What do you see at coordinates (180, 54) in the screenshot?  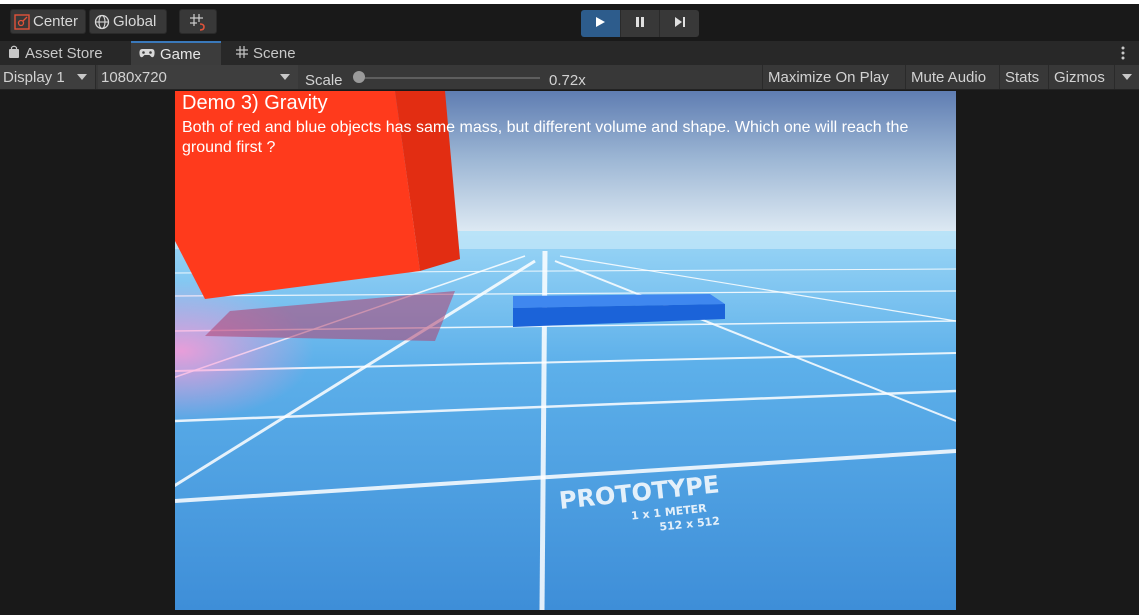 I see `tab-game-label: Game` at bounding box center [180, 54].